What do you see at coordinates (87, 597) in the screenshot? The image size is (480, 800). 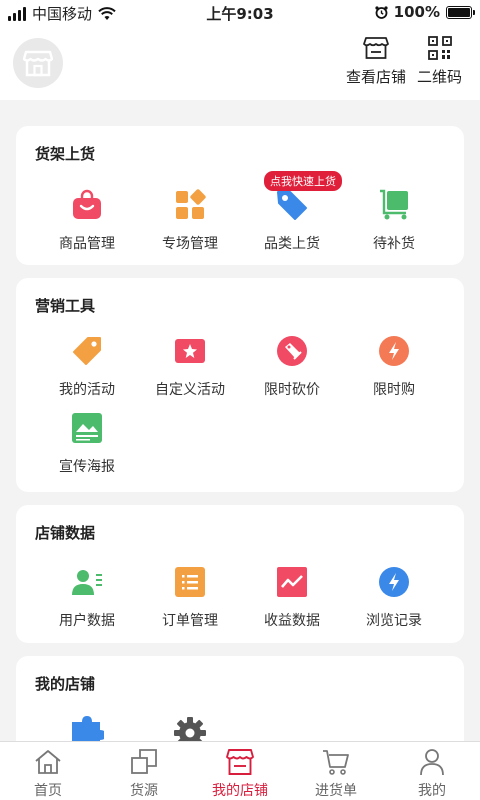 I see `user-data-item: 用户数据` at bounding box center [87, 597].